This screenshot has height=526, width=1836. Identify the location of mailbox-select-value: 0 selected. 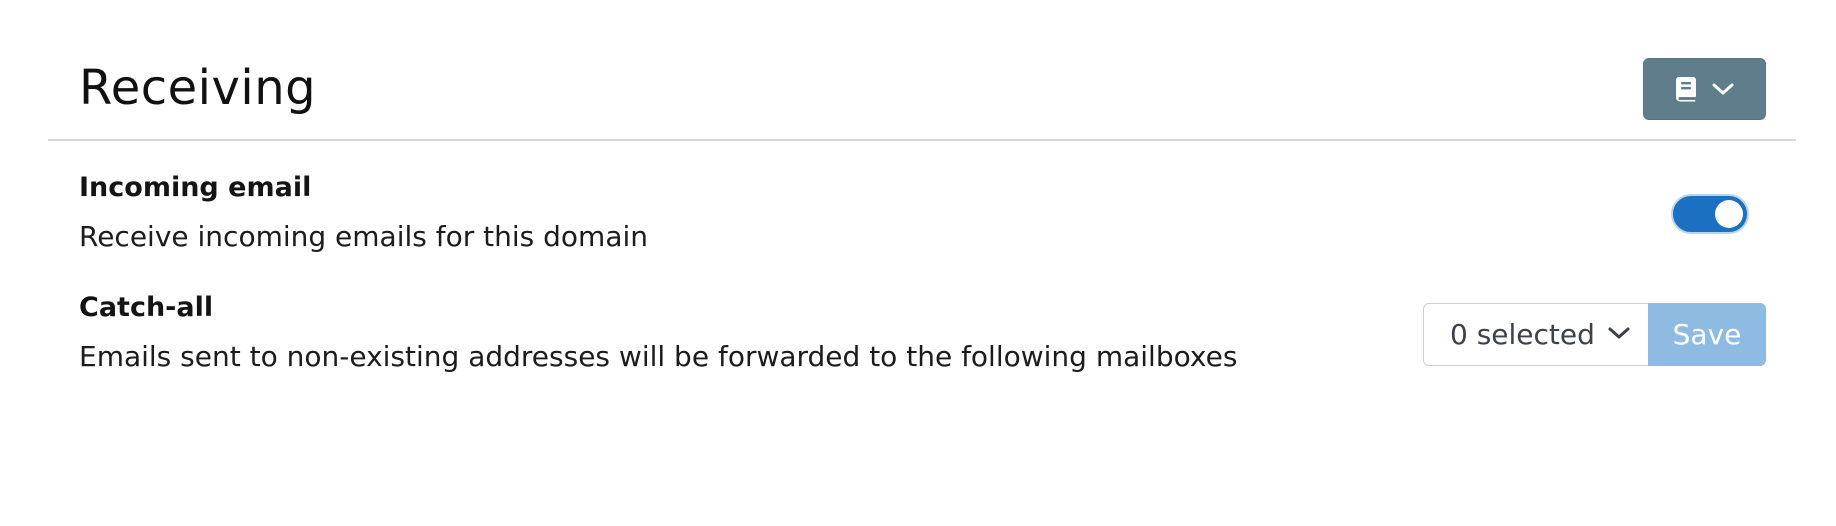
(1522, 334).